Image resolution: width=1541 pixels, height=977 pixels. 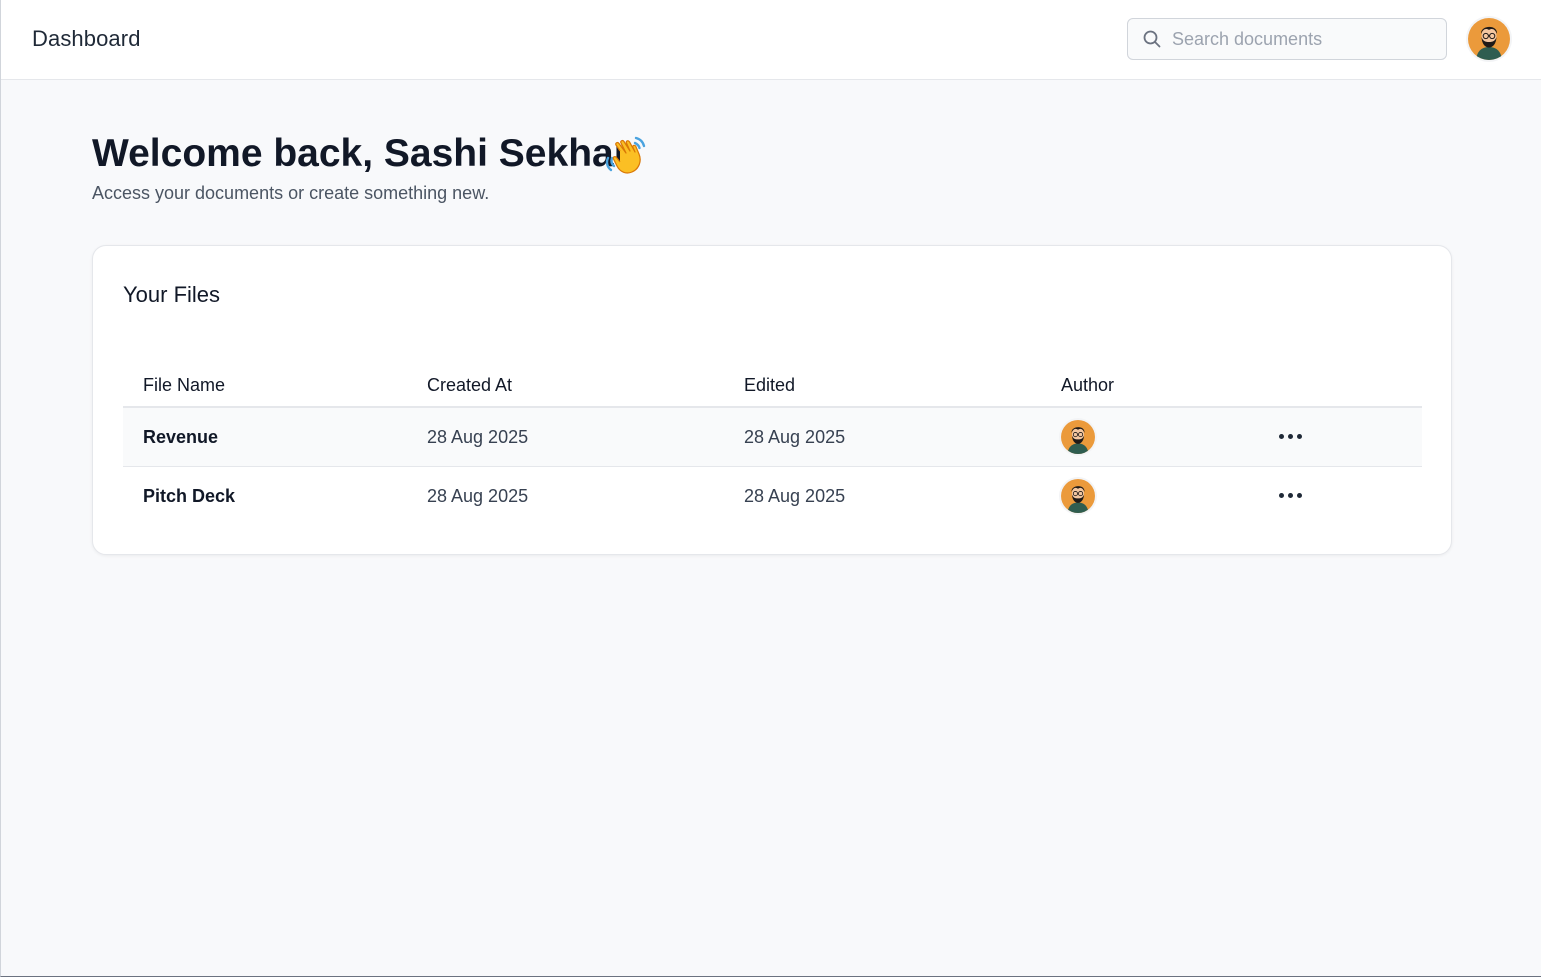 I want to click on search-icon, so click(x=1152, y=39).